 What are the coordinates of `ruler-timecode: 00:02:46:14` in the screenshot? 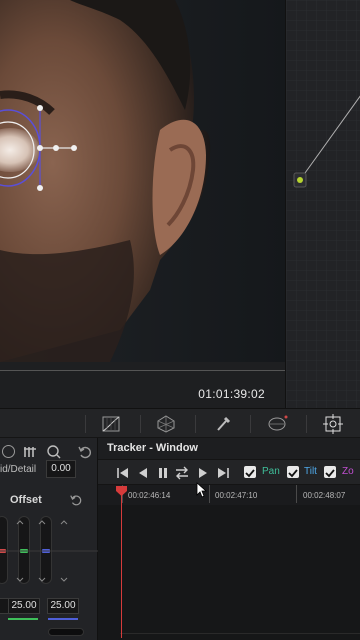 It's located at (149, 495).